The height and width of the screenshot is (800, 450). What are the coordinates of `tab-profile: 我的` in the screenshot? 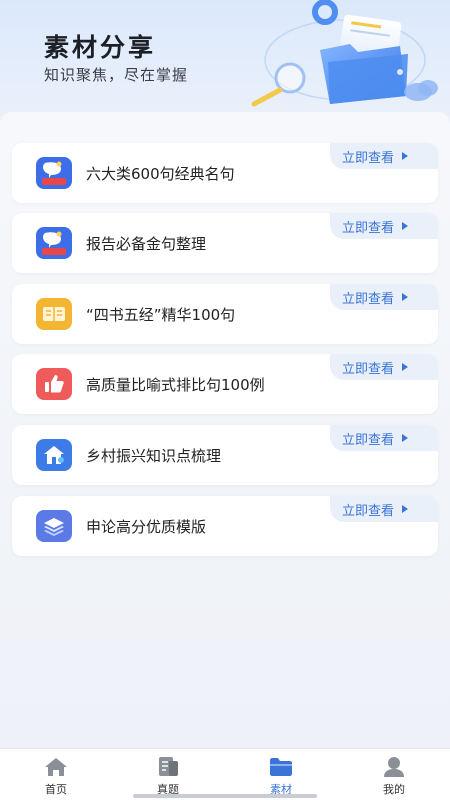 It's located at (394, 774).